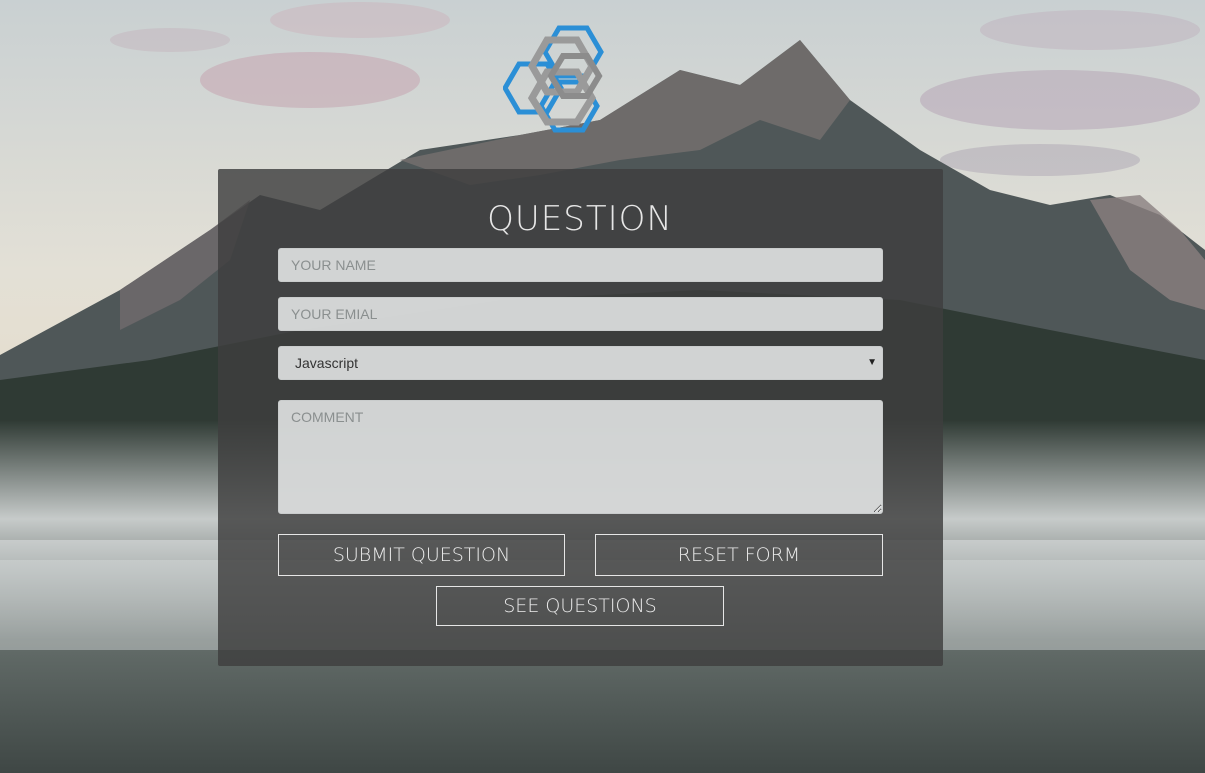 The width and height of the screenshot is (1205, 773). What do you see at coordinates (580, 363) in the screenshot?
I see `language-select: Javascript ▼` at bounding box center [580, 363].